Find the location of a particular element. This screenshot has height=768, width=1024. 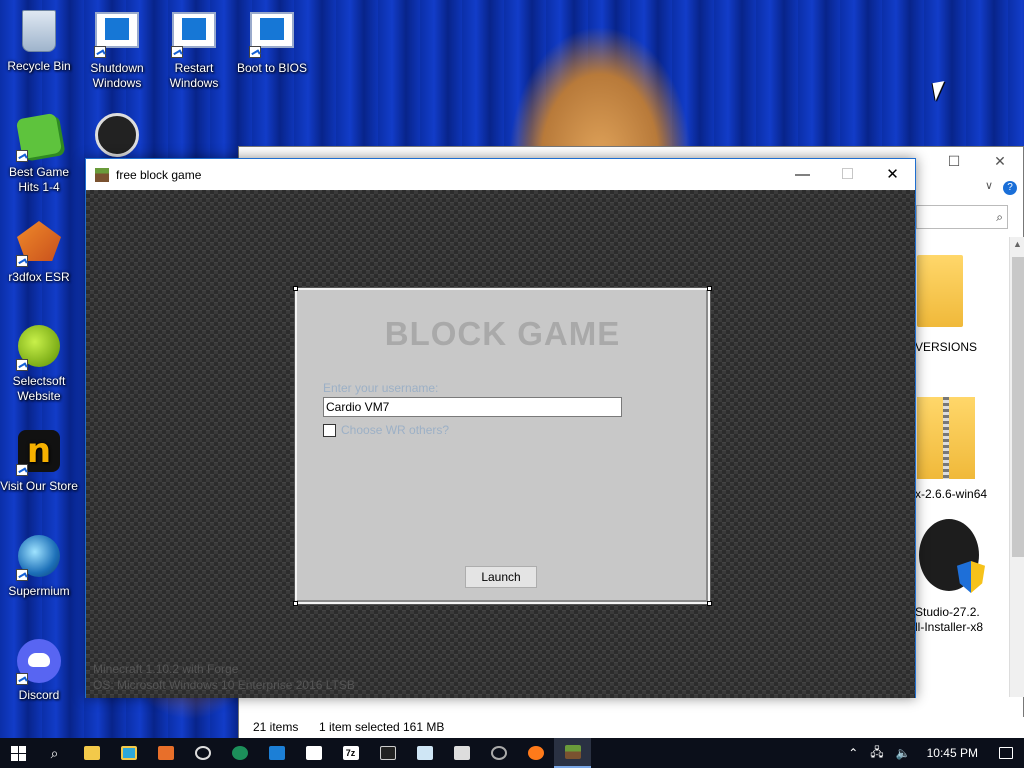

taskbar-obs is located at coordinates (202, 753).